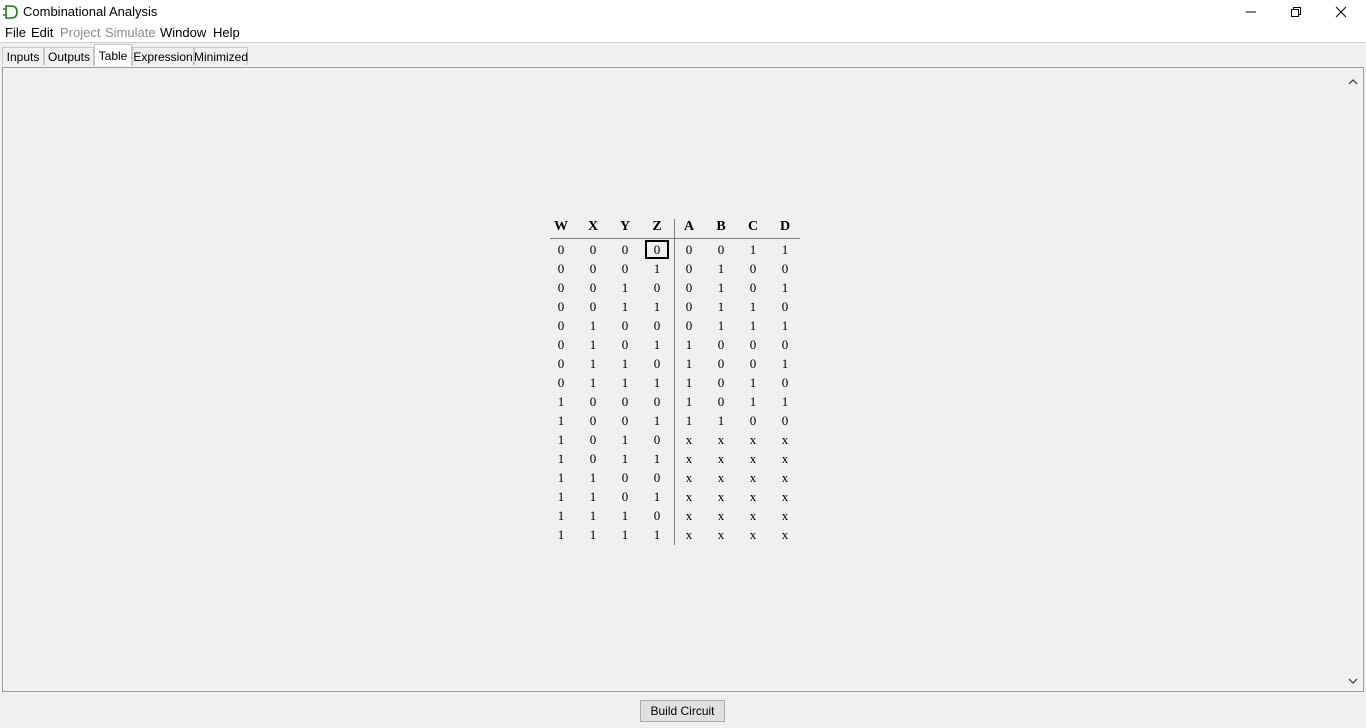  I want to click on scroll-down-button, so click(1353, 681).